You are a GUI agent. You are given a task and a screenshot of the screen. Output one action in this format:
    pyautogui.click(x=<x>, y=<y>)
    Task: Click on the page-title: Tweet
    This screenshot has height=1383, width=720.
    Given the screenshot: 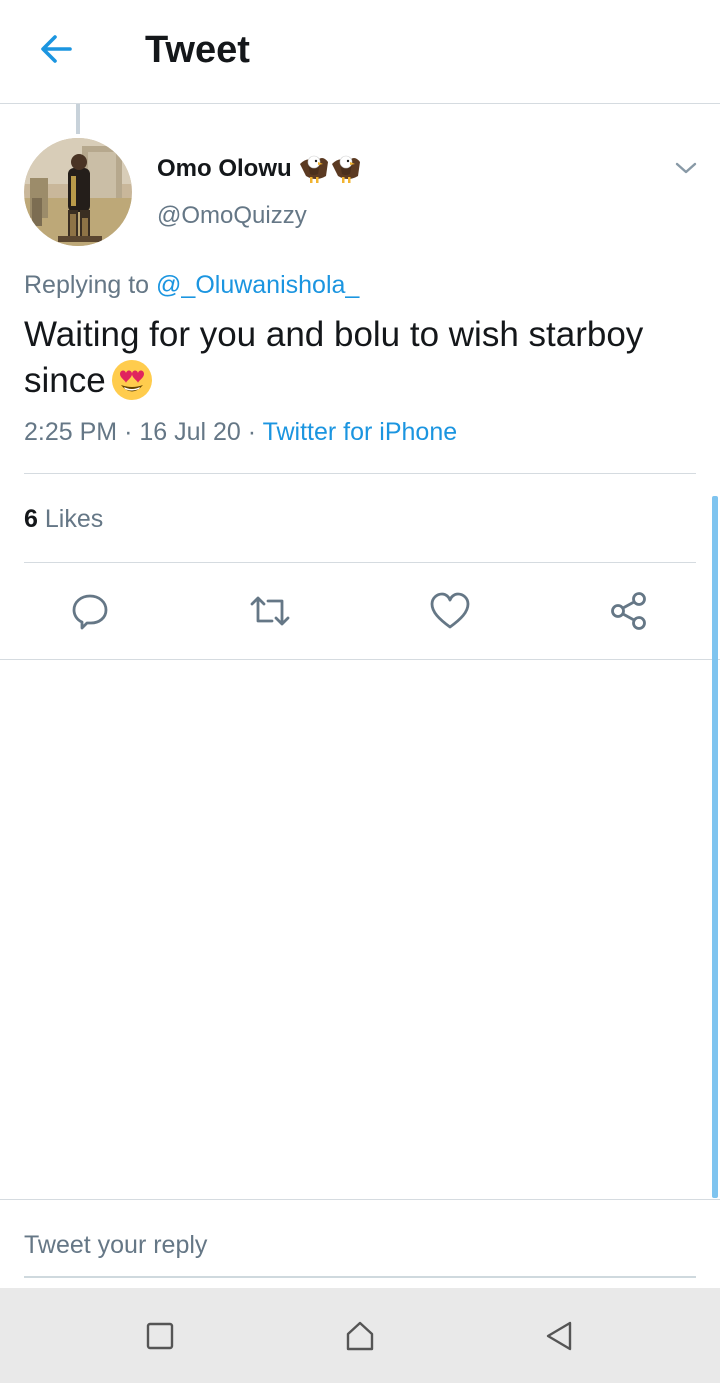 What is the action you would take?
    pyautogui.click(x=197, y=50)
    